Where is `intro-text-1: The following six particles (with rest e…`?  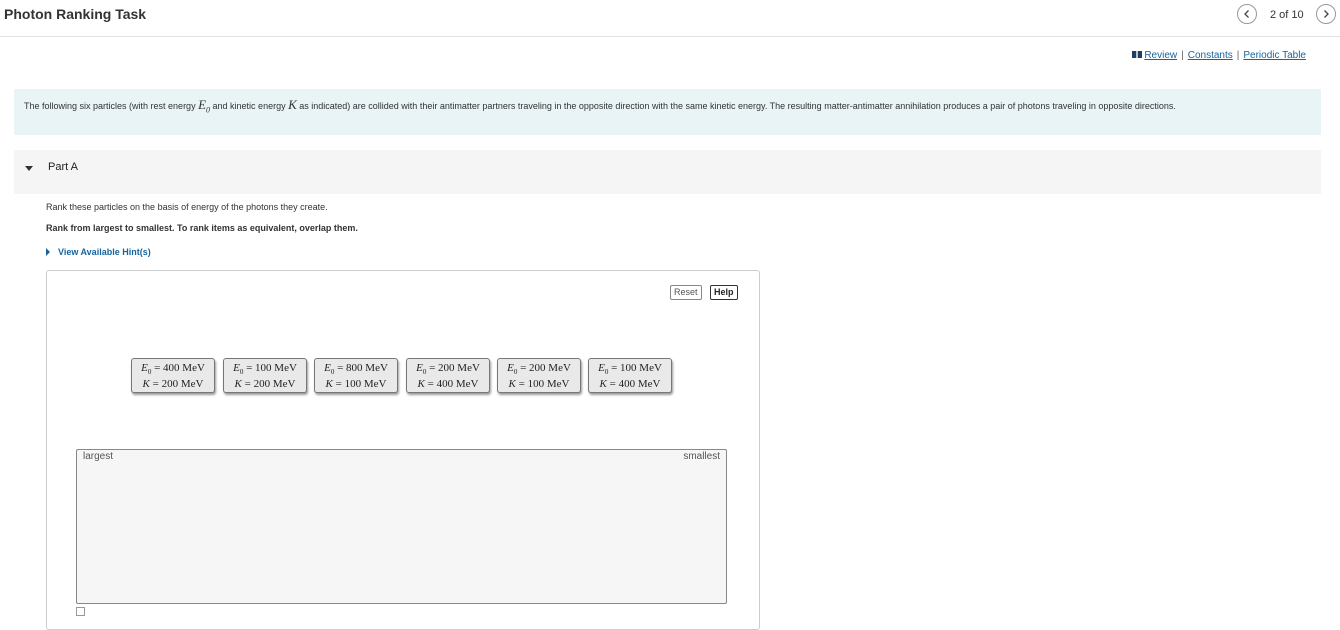
intro-text-1: The following six particles (with rest e… is located at coordinates (111, 106).